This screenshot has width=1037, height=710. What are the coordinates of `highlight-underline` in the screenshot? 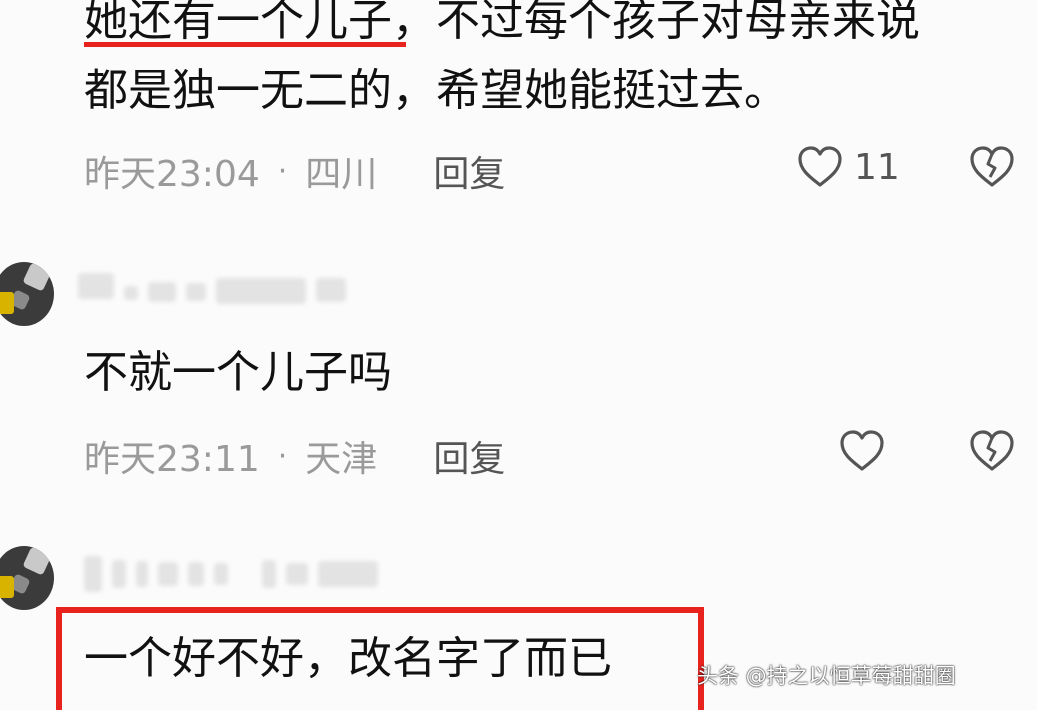 It's located at (245, 44).